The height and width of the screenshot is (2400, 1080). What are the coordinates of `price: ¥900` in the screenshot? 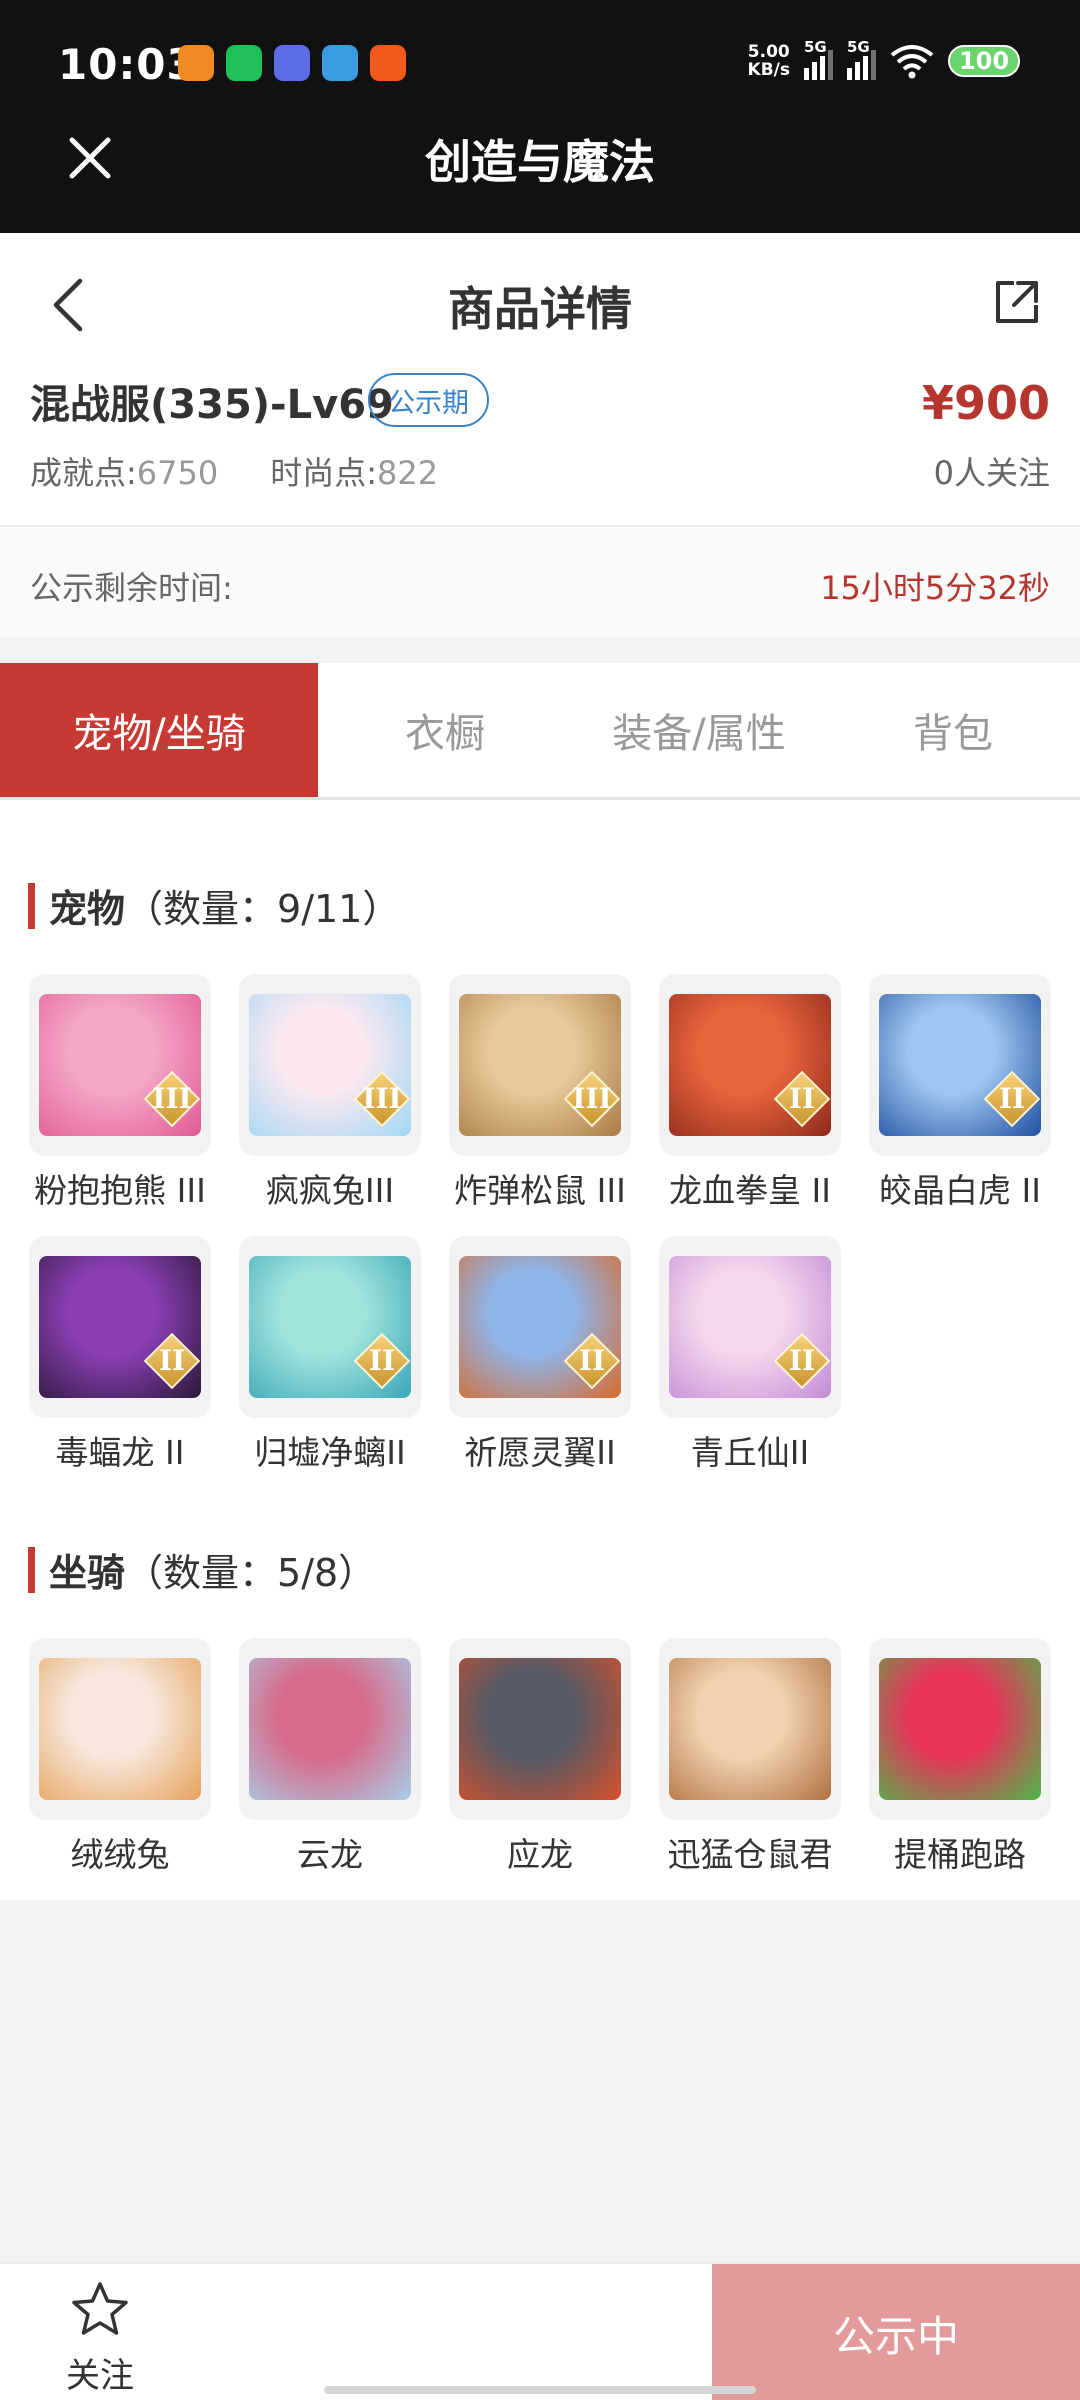 It's located at (985, 403).